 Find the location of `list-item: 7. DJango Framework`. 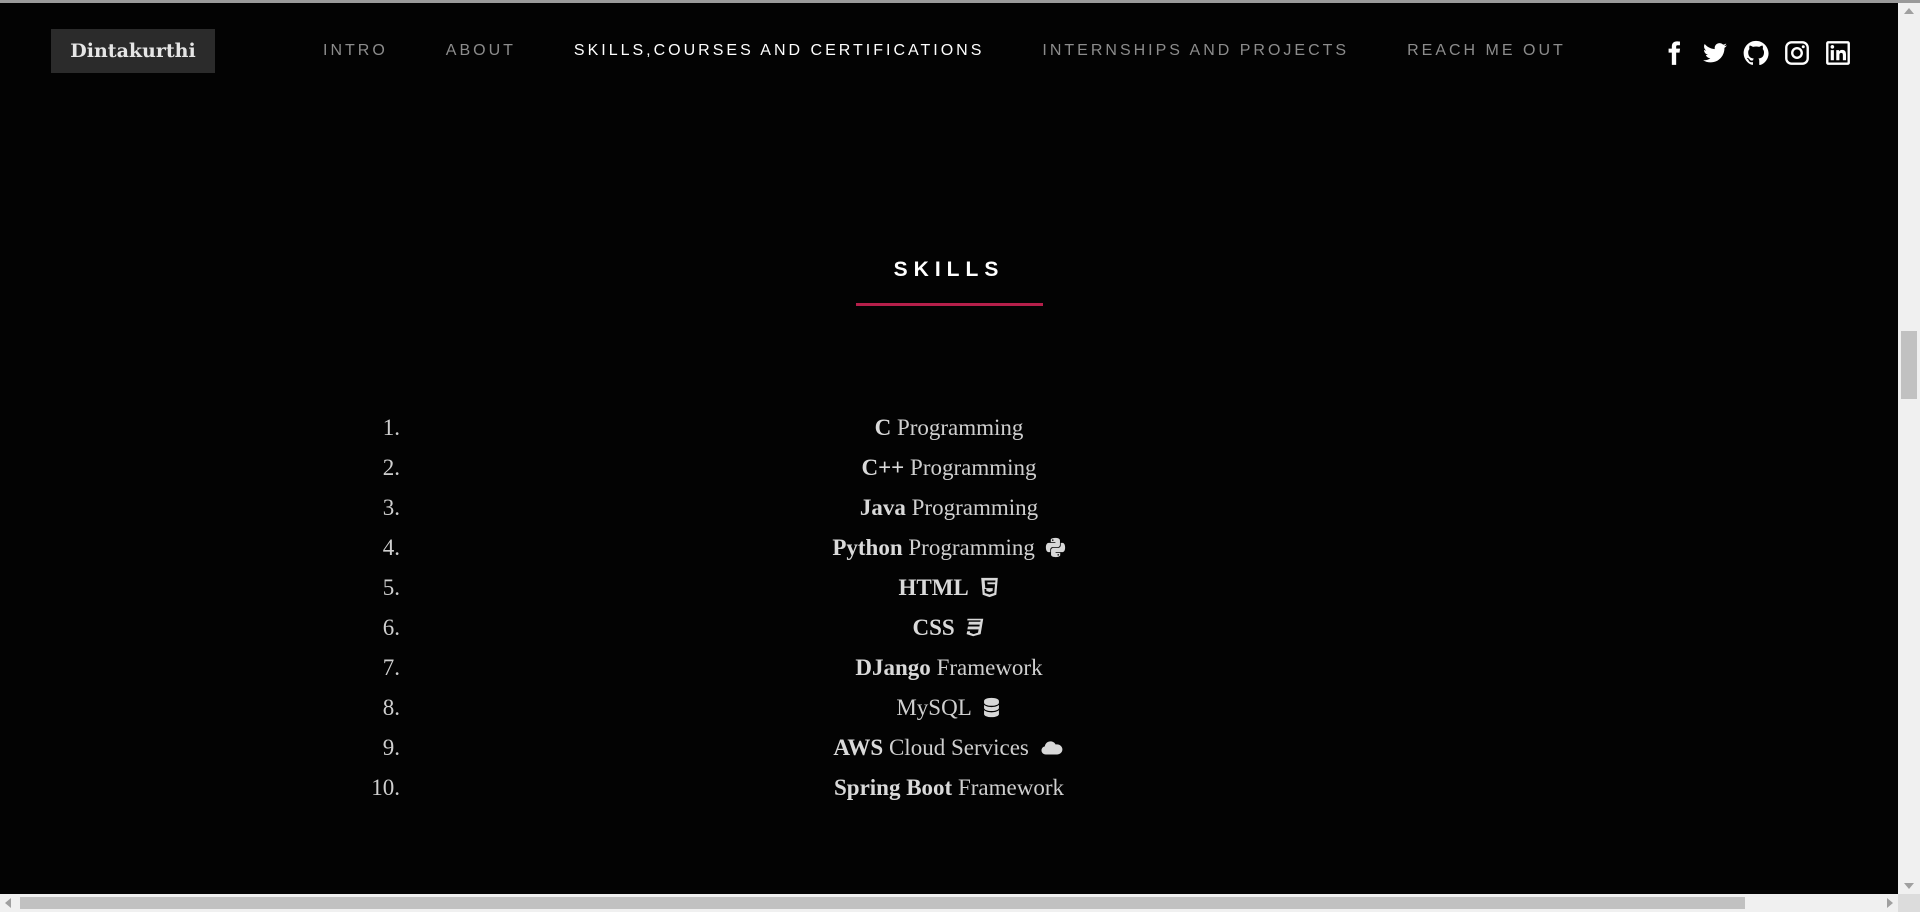

list-item: 7. DJango Framework is located at coordinates (949, 668).